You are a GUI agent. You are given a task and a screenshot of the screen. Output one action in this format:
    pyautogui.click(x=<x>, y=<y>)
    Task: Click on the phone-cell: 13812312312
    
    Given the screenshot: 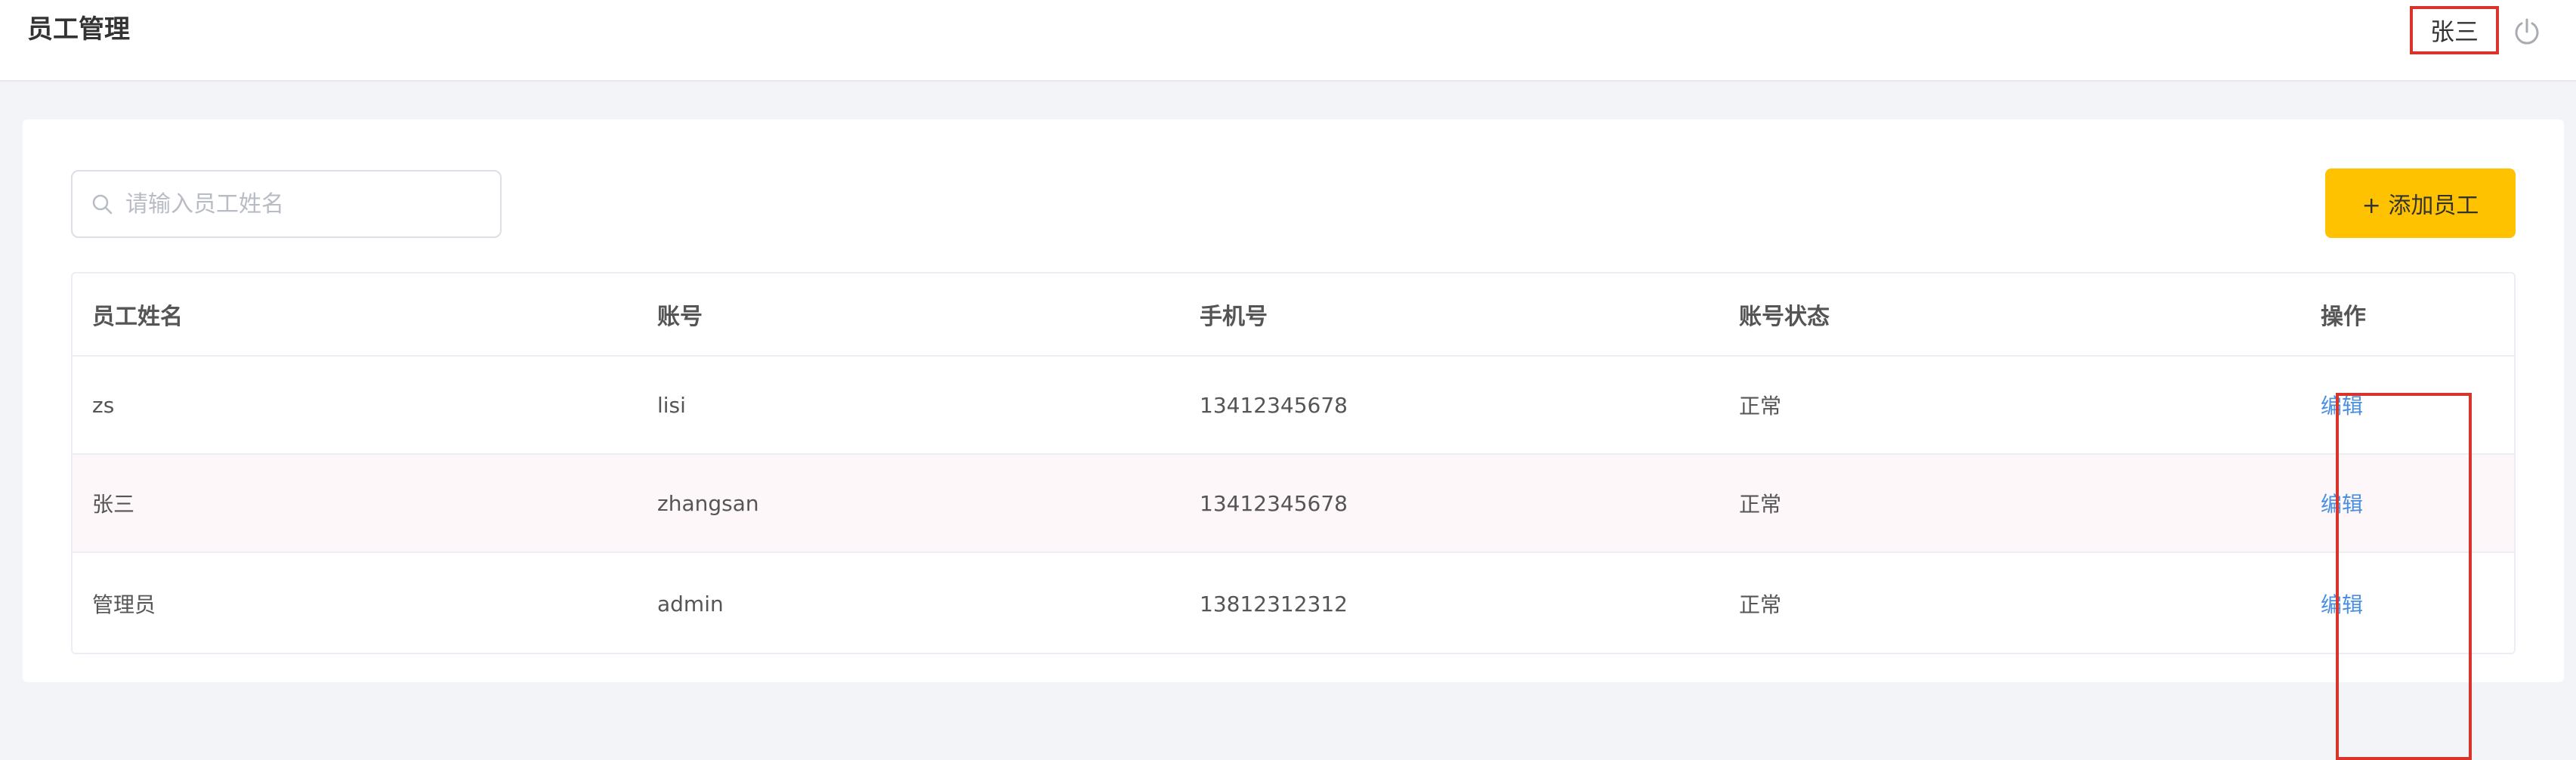 What is the action you would take?
    pyautogui.click(x=1274, y=603)
    